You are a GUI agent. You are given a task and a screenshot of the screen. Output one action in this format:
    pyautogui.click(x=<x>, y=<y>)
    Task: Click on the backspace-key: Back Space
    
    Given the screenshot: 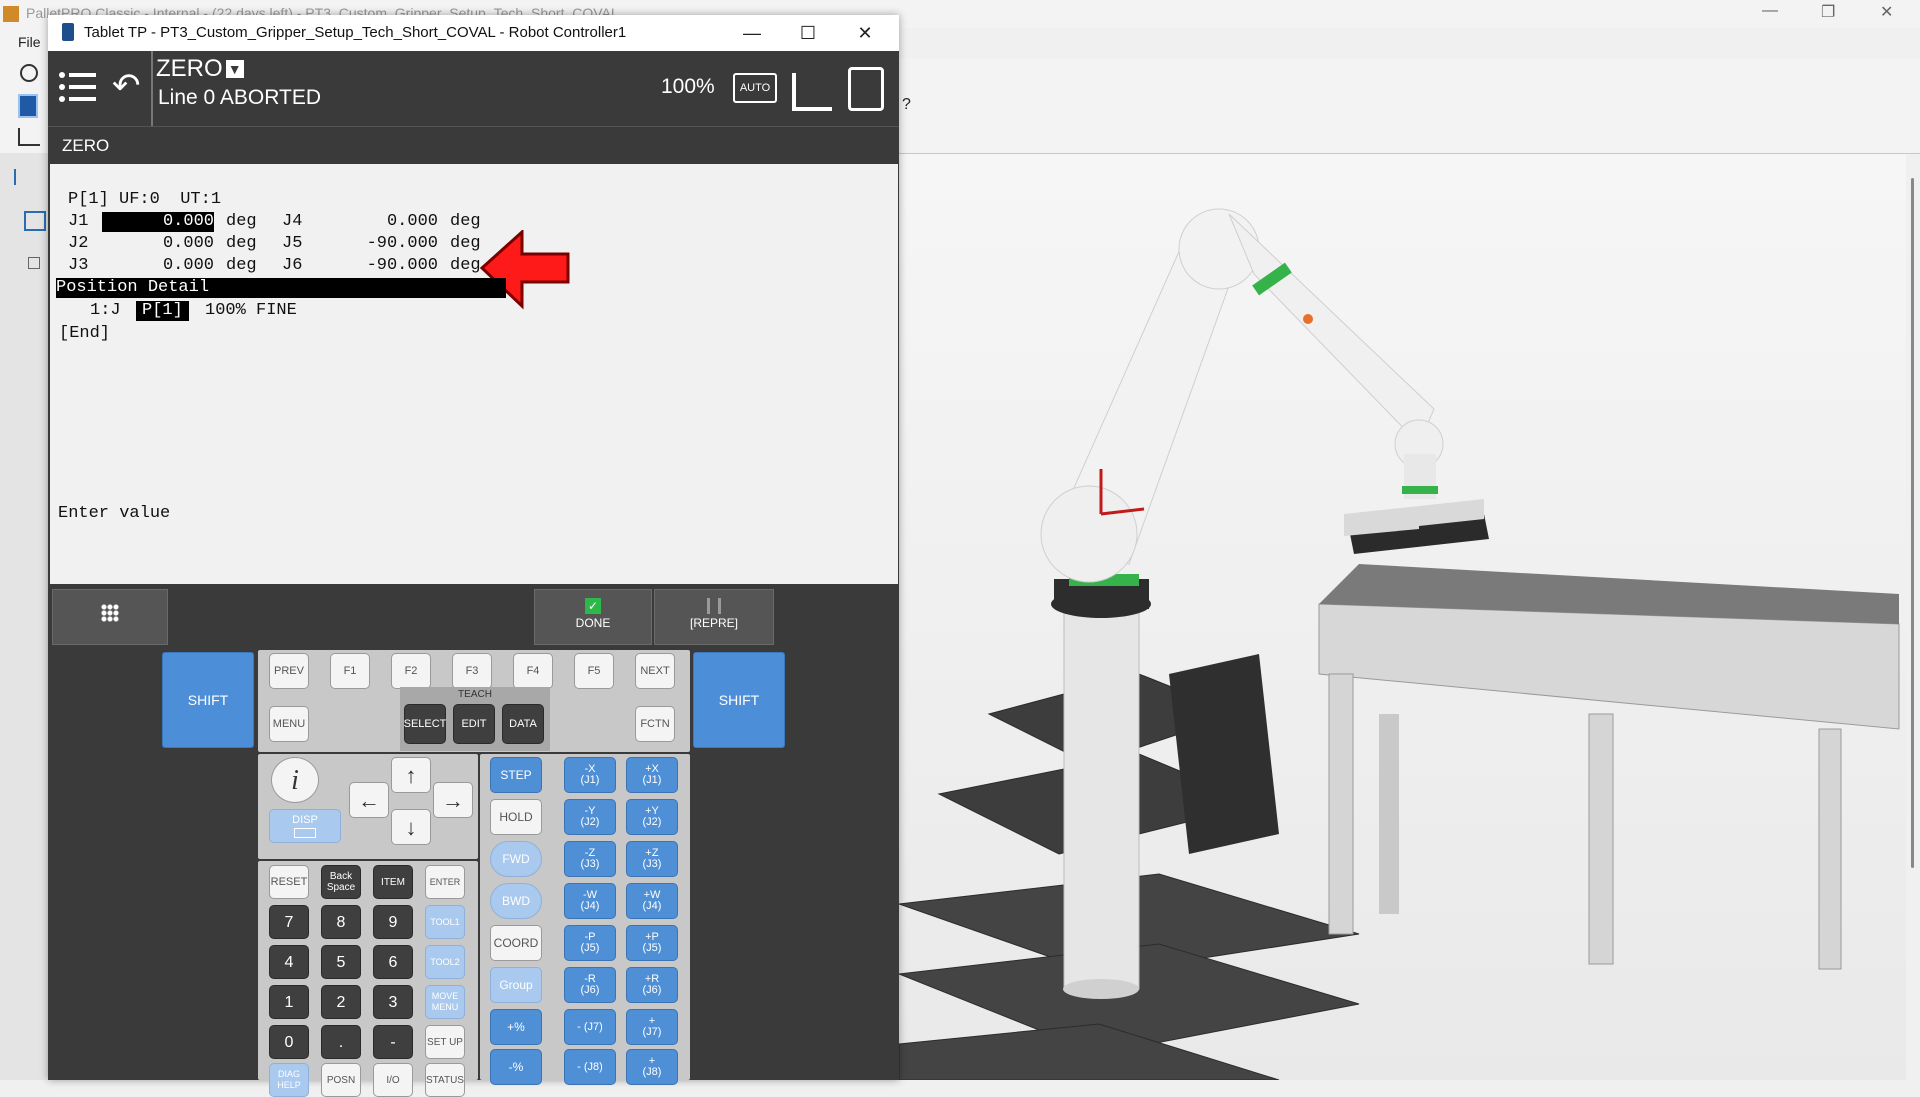 What is the action you would take?
    pyautogui.click(x=341, y=882)
    